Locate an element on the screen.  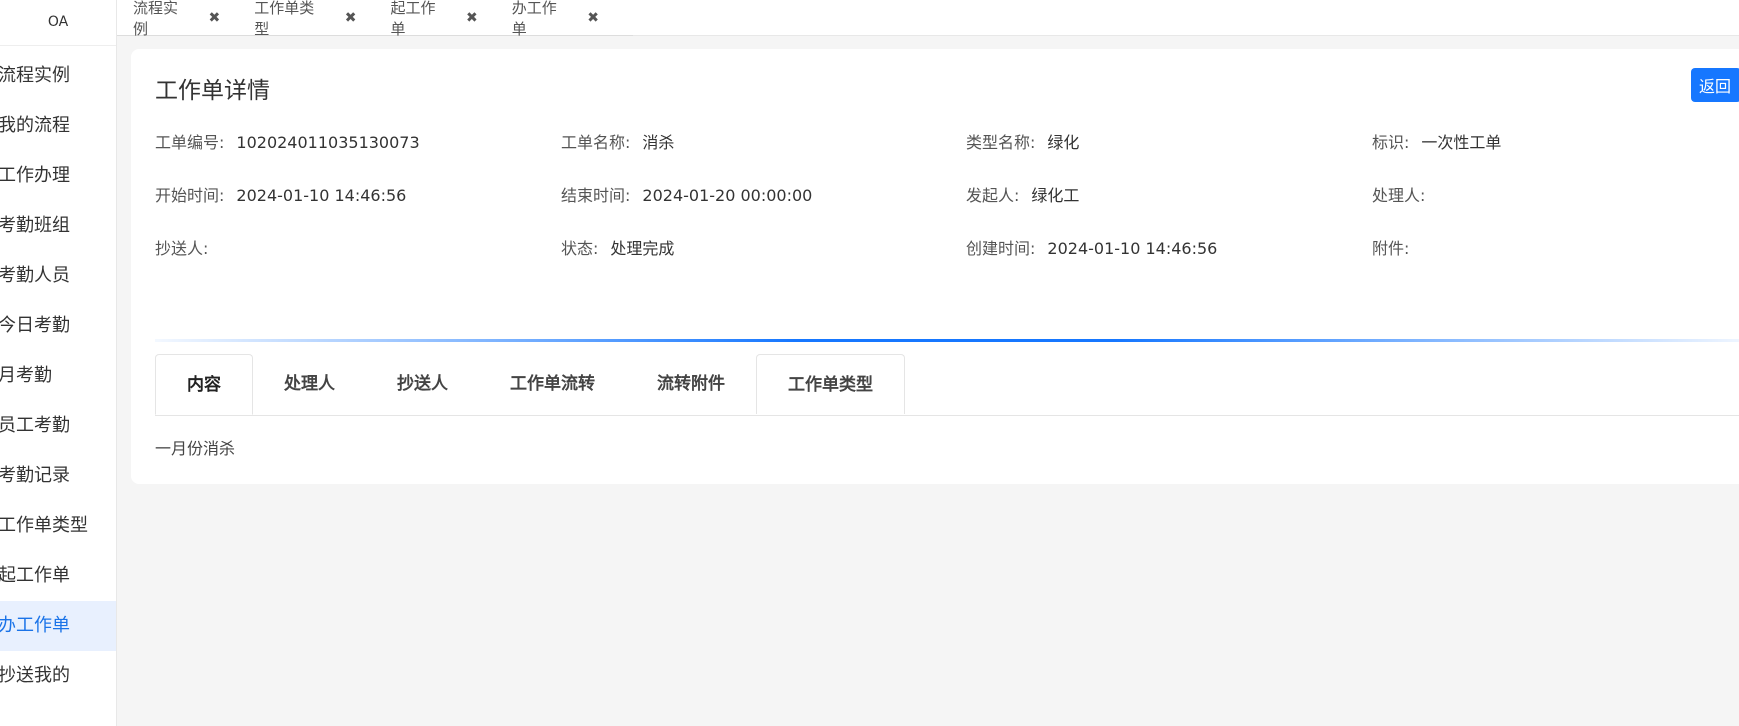
sidebar-item-label: 工作单类型 is located at coordinates (44, 525).